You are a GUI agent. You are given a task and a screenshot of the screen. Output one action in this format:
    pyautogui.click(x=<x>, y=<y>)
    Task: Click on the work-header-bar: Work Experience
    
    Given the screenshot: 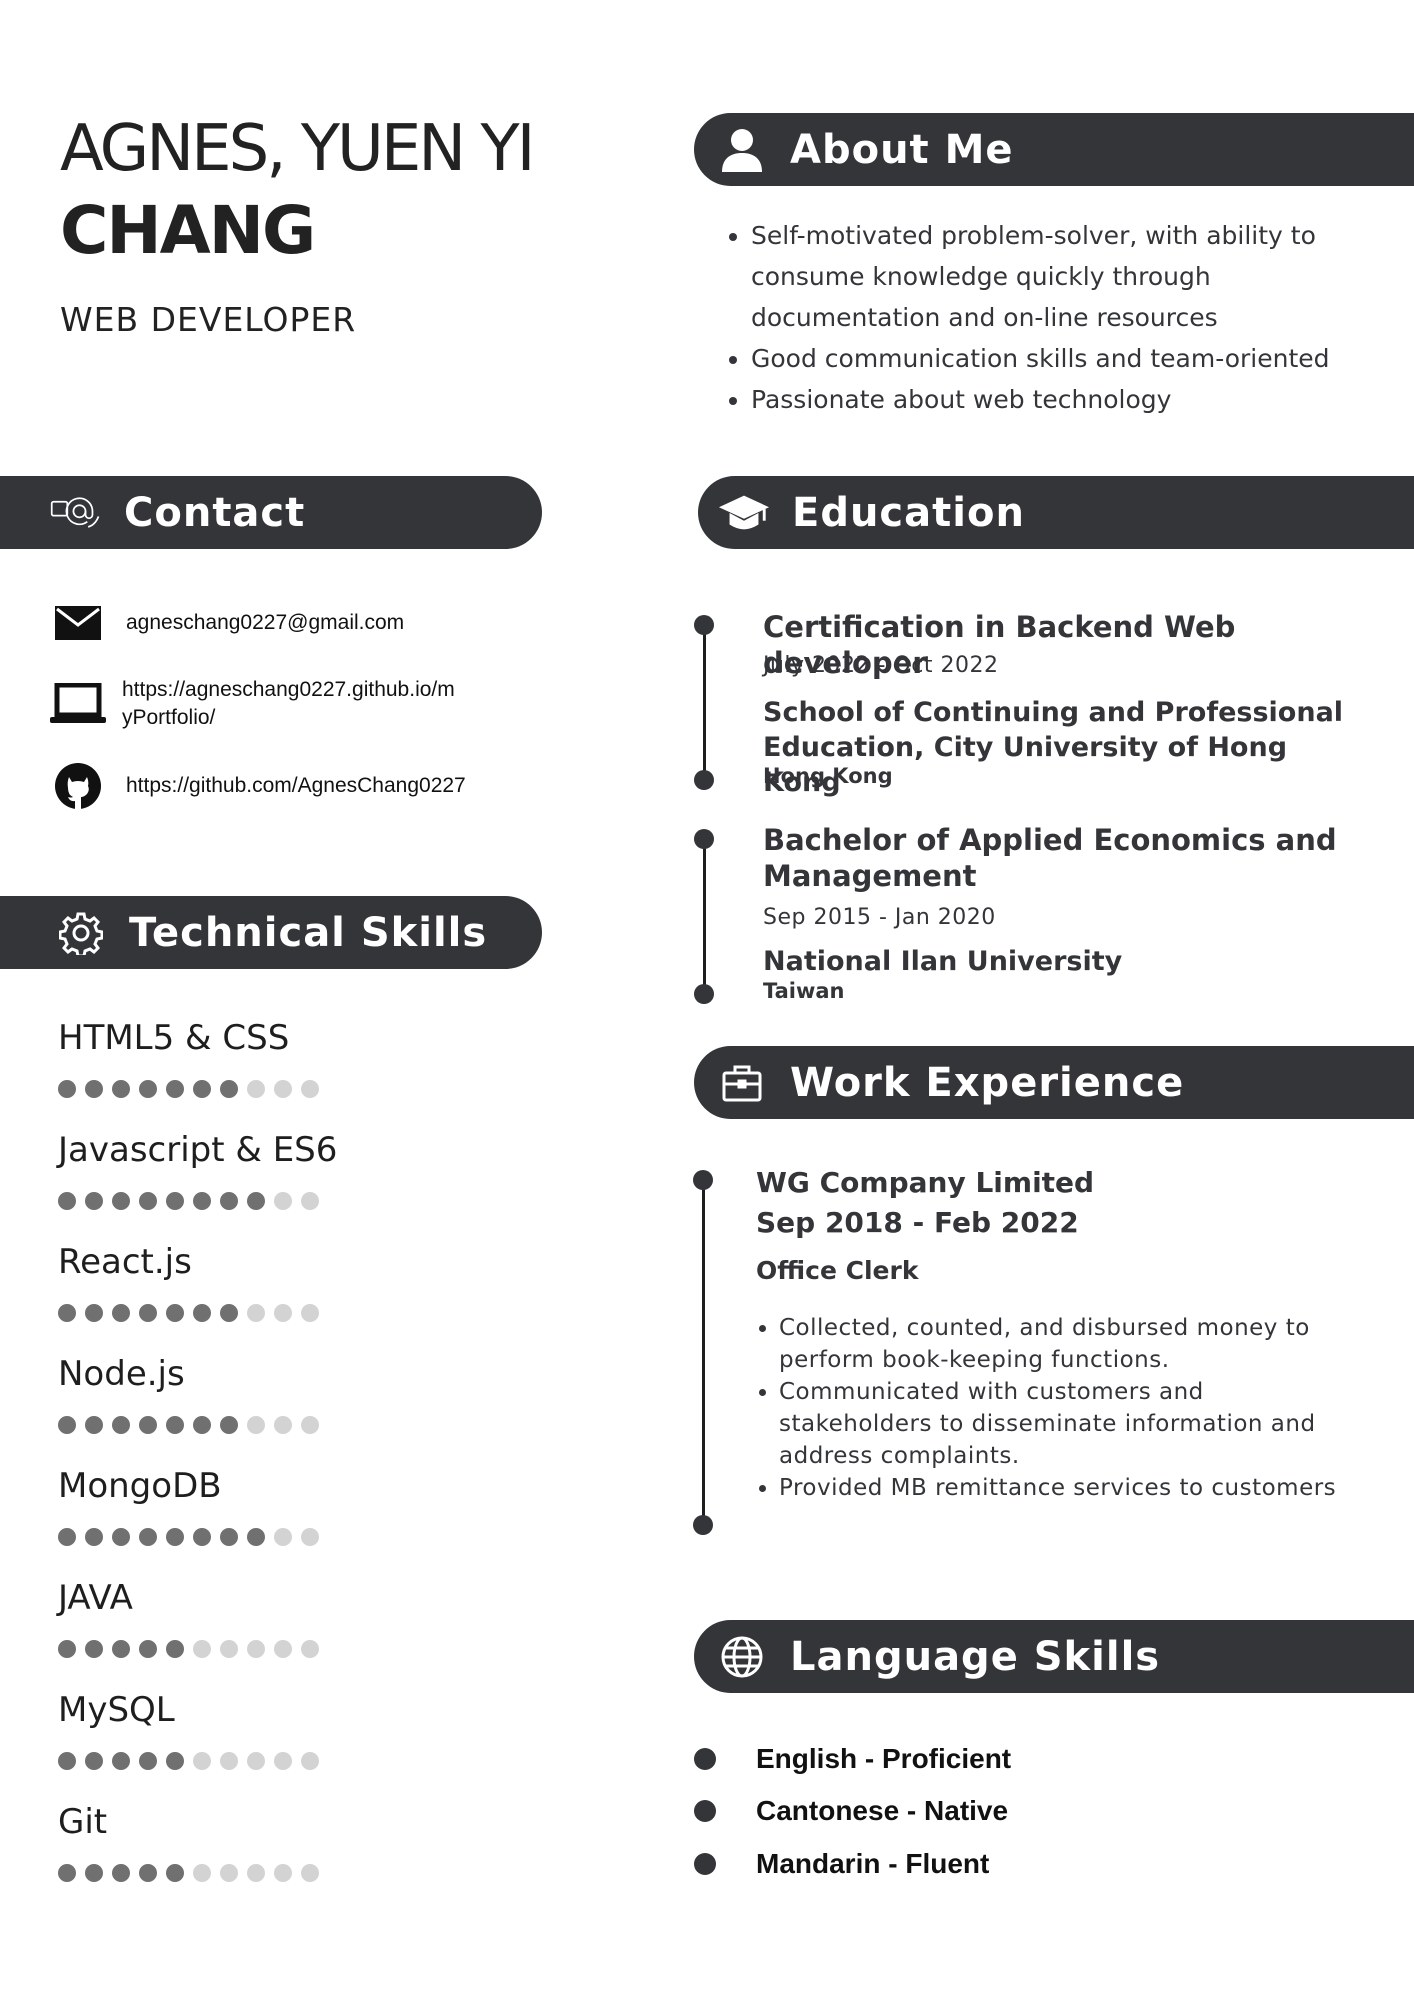 What is the action you would take?
    pyautogui.click(x=1054, y=1082)
    